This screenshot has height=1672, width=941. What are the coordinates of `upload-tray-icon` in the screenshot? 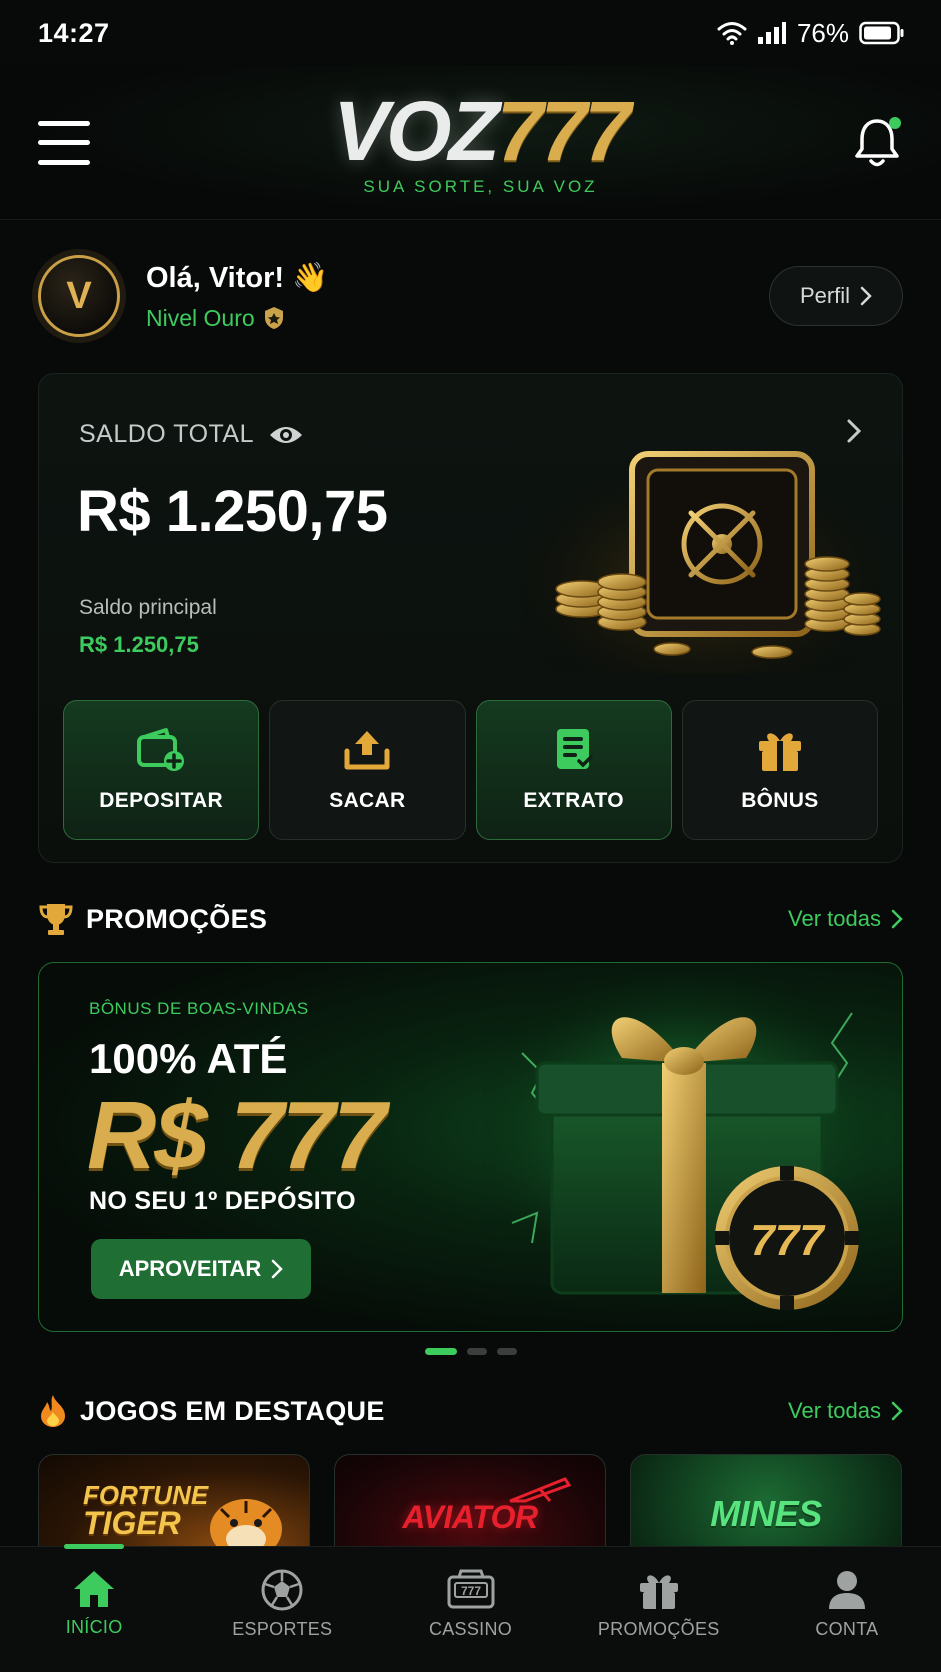 It's located at (367, 750).